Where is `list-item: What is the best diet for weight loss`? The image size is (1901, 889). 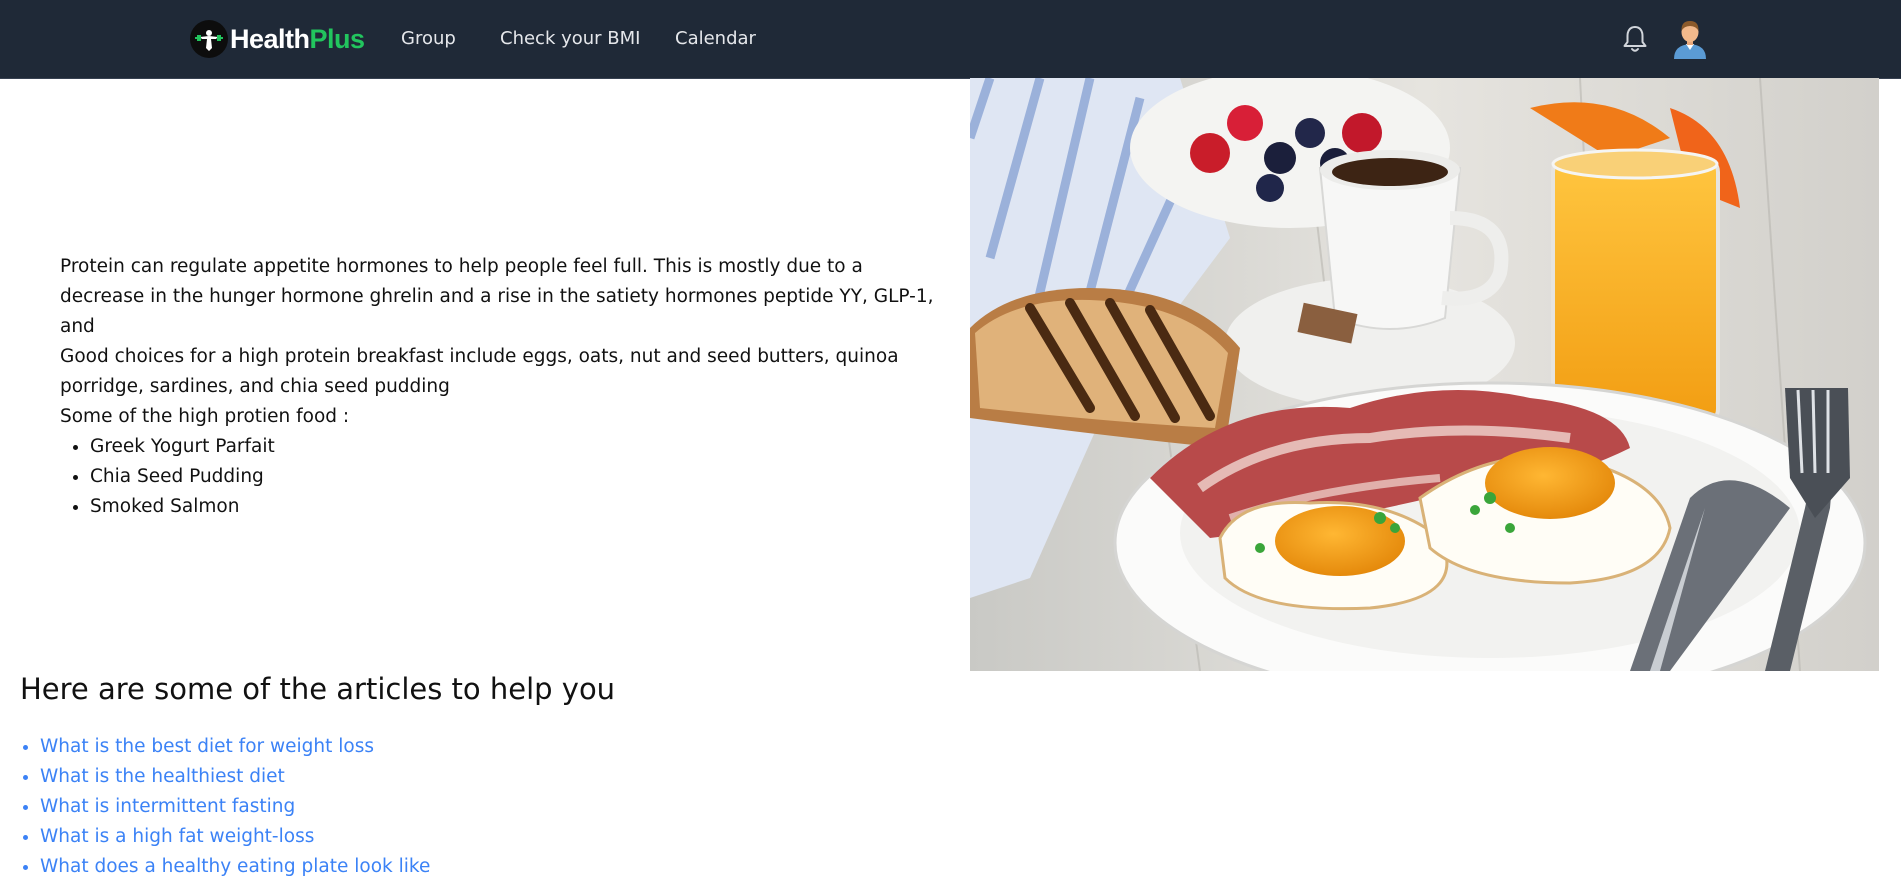
list-item: What is the best diet for weight loss is located at coordinates (235, 747).